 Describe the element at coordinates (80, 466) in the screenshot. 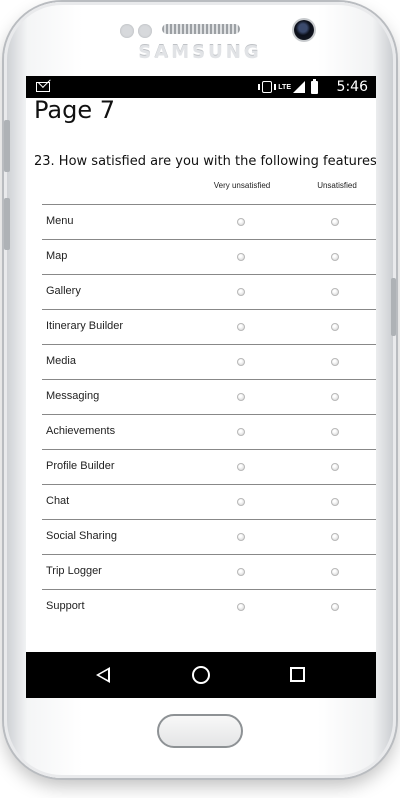

I see `row-label: Profile Builder` at that location.